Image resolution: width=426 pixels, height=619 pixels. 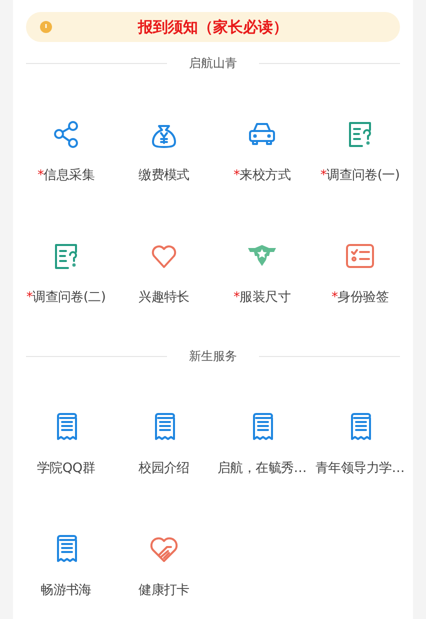 What do you see at coordinates (164, 257) in the screenshot?
I see `menu-item: 兴趣特长` at bounding box center [164, 257].